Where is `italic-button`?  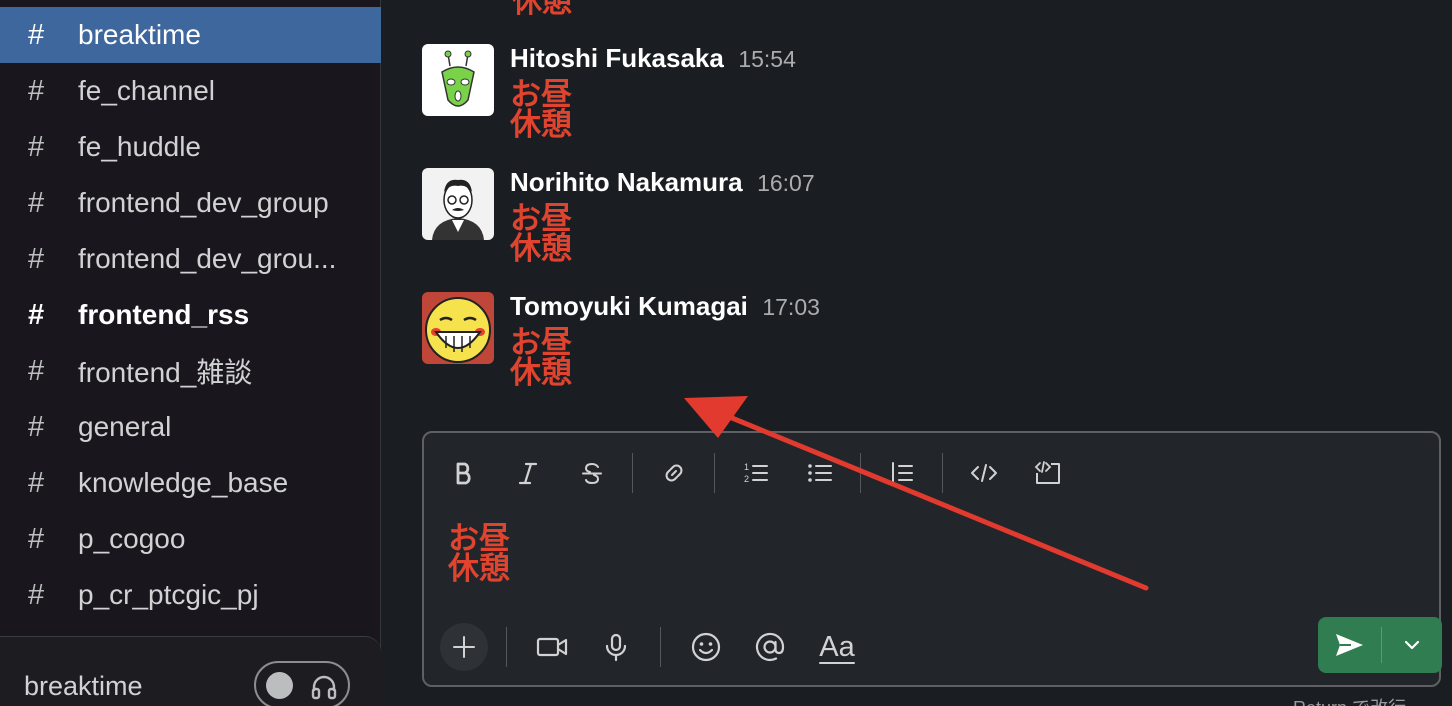
italic-button is located at coordinates (528, 473).